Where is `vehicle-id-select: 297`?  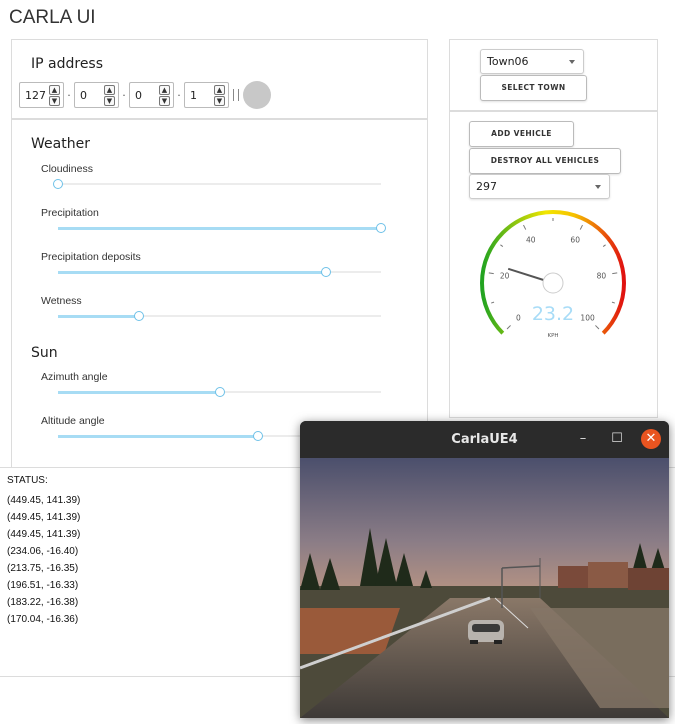
vehicle-id-select: 297 is located at coordinates (539, 186).